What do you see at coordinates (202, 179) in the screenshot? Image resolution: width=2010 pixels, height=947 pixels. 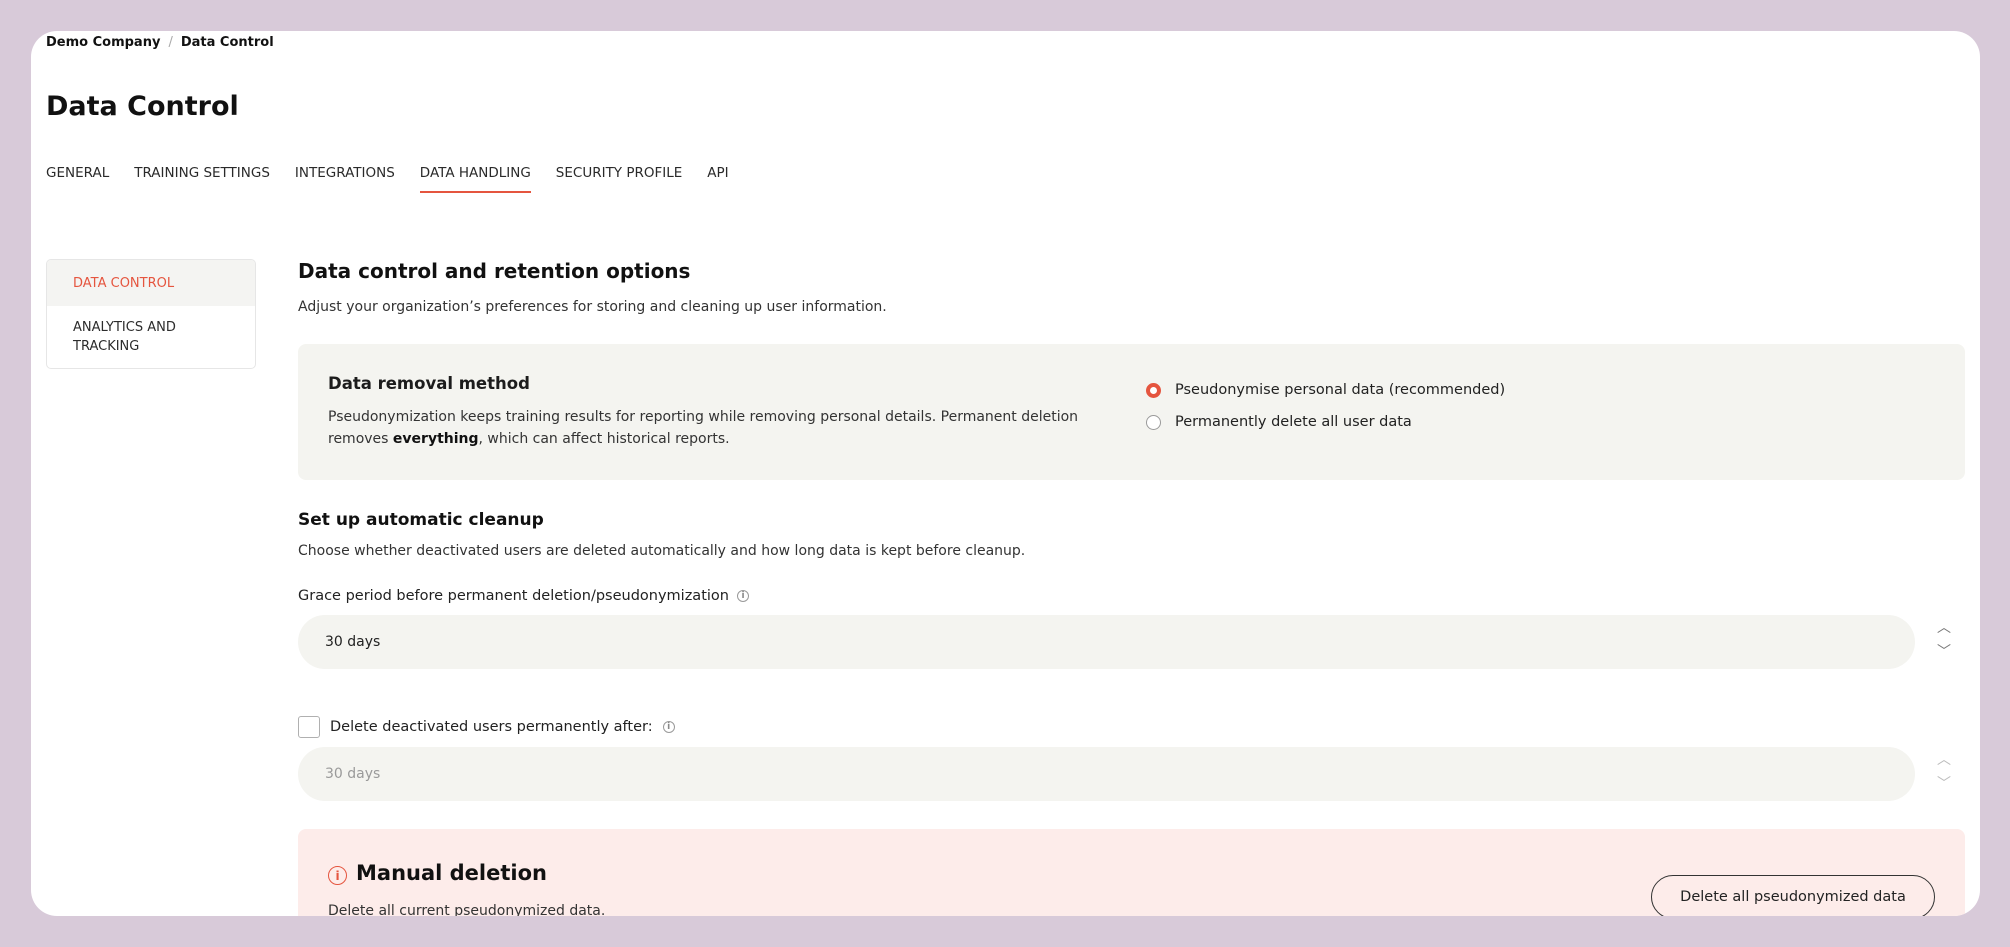 I see `tab-training-settings: TRAINING SETTINGS` at bounding box center [202, 179].